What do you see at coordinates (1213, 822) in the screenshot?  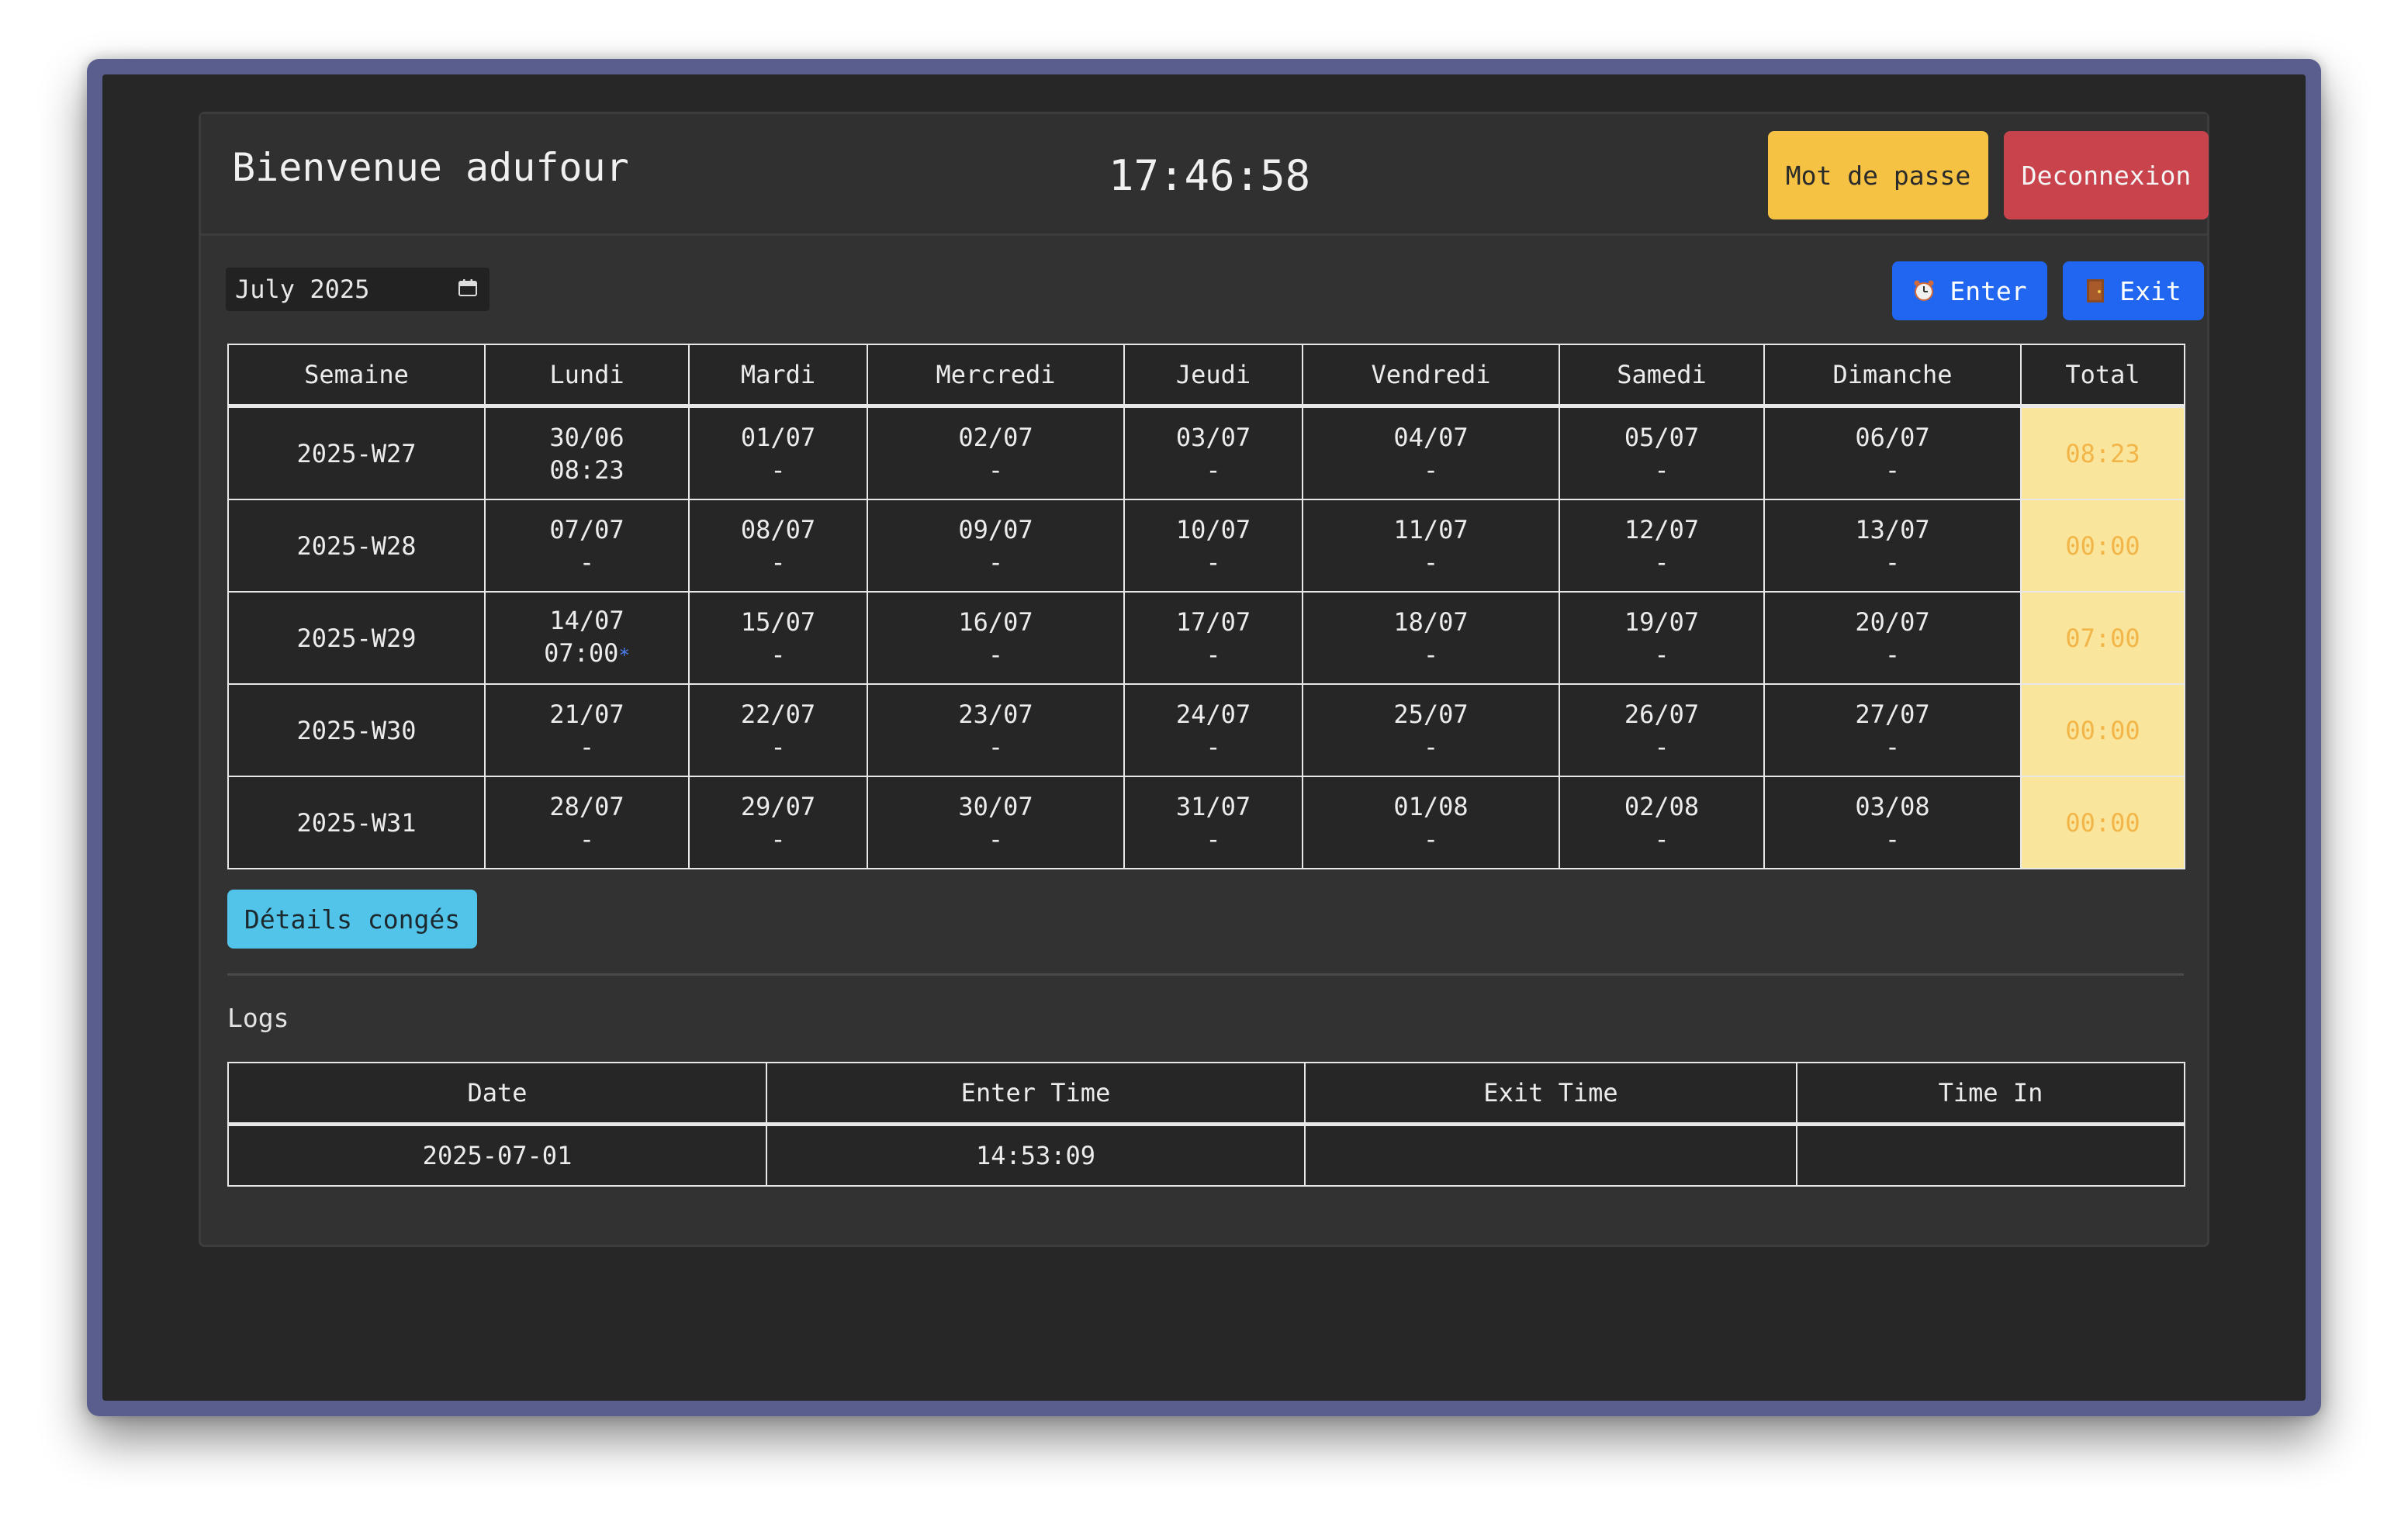 I see `day-cell: 31/07-` at bounding box center [1213, 822].